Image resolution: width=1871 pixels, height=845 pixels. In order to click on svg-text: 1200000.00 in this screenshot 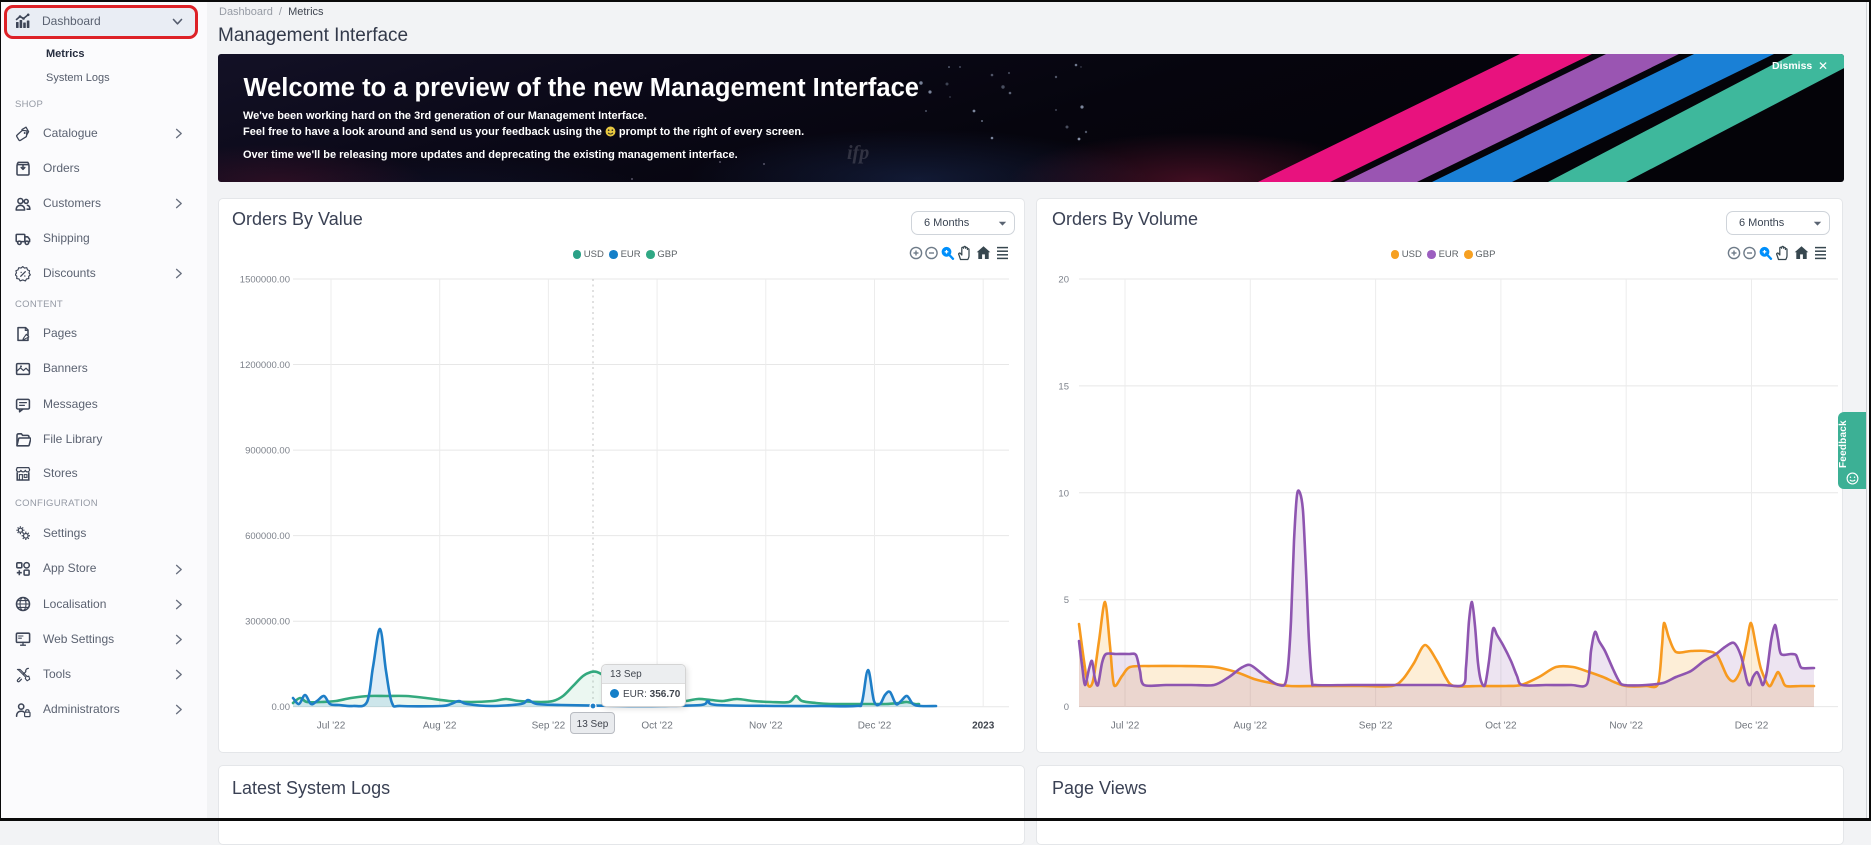, I will do `click(265, 365)`.